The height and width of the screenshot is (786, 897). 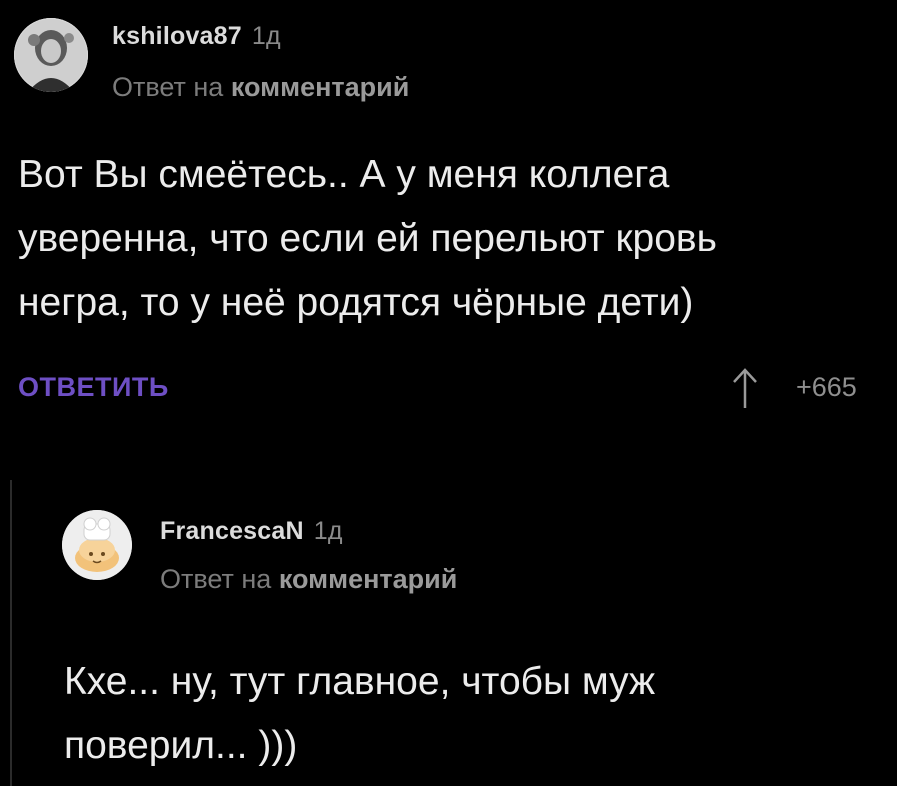 I want to click on comment-line: Кхе... ну, тут главное, чтобы муж, so click(x=360, y=681).